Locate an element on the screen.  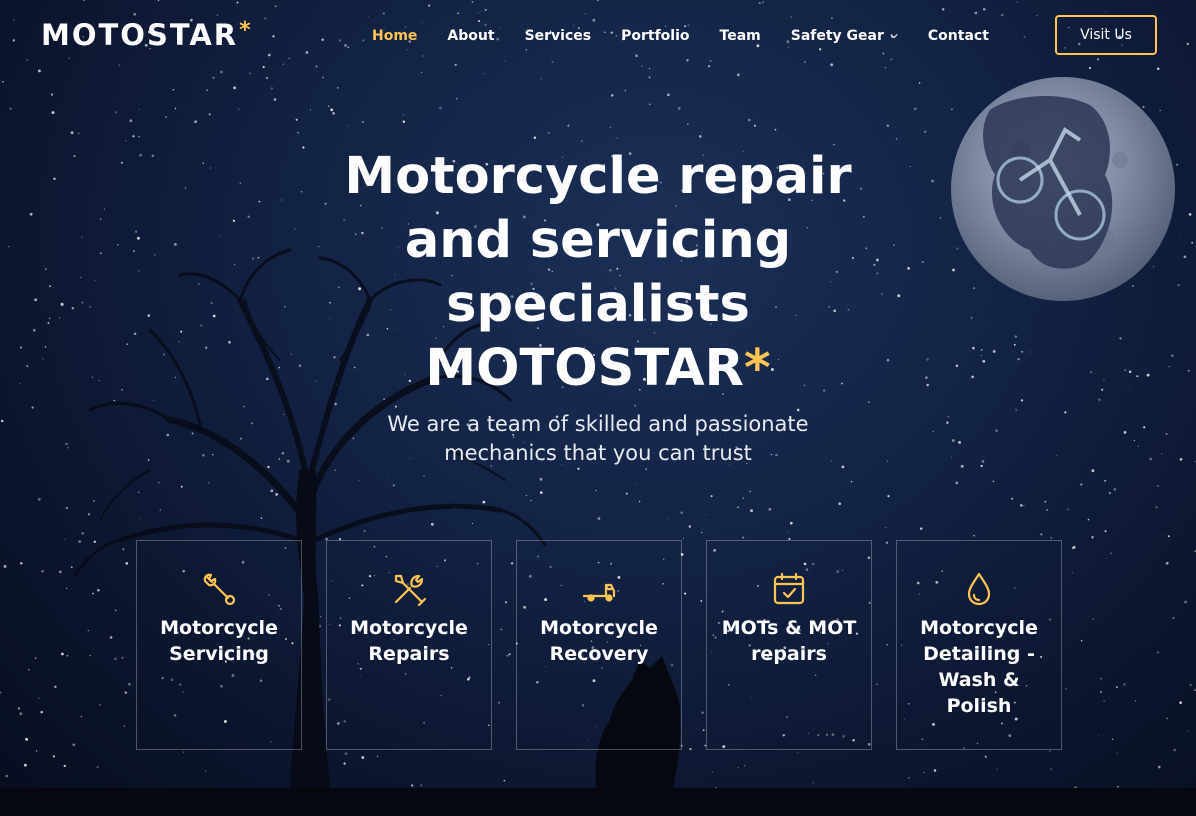
nav-team: Team is located at coordinates (740, 36).